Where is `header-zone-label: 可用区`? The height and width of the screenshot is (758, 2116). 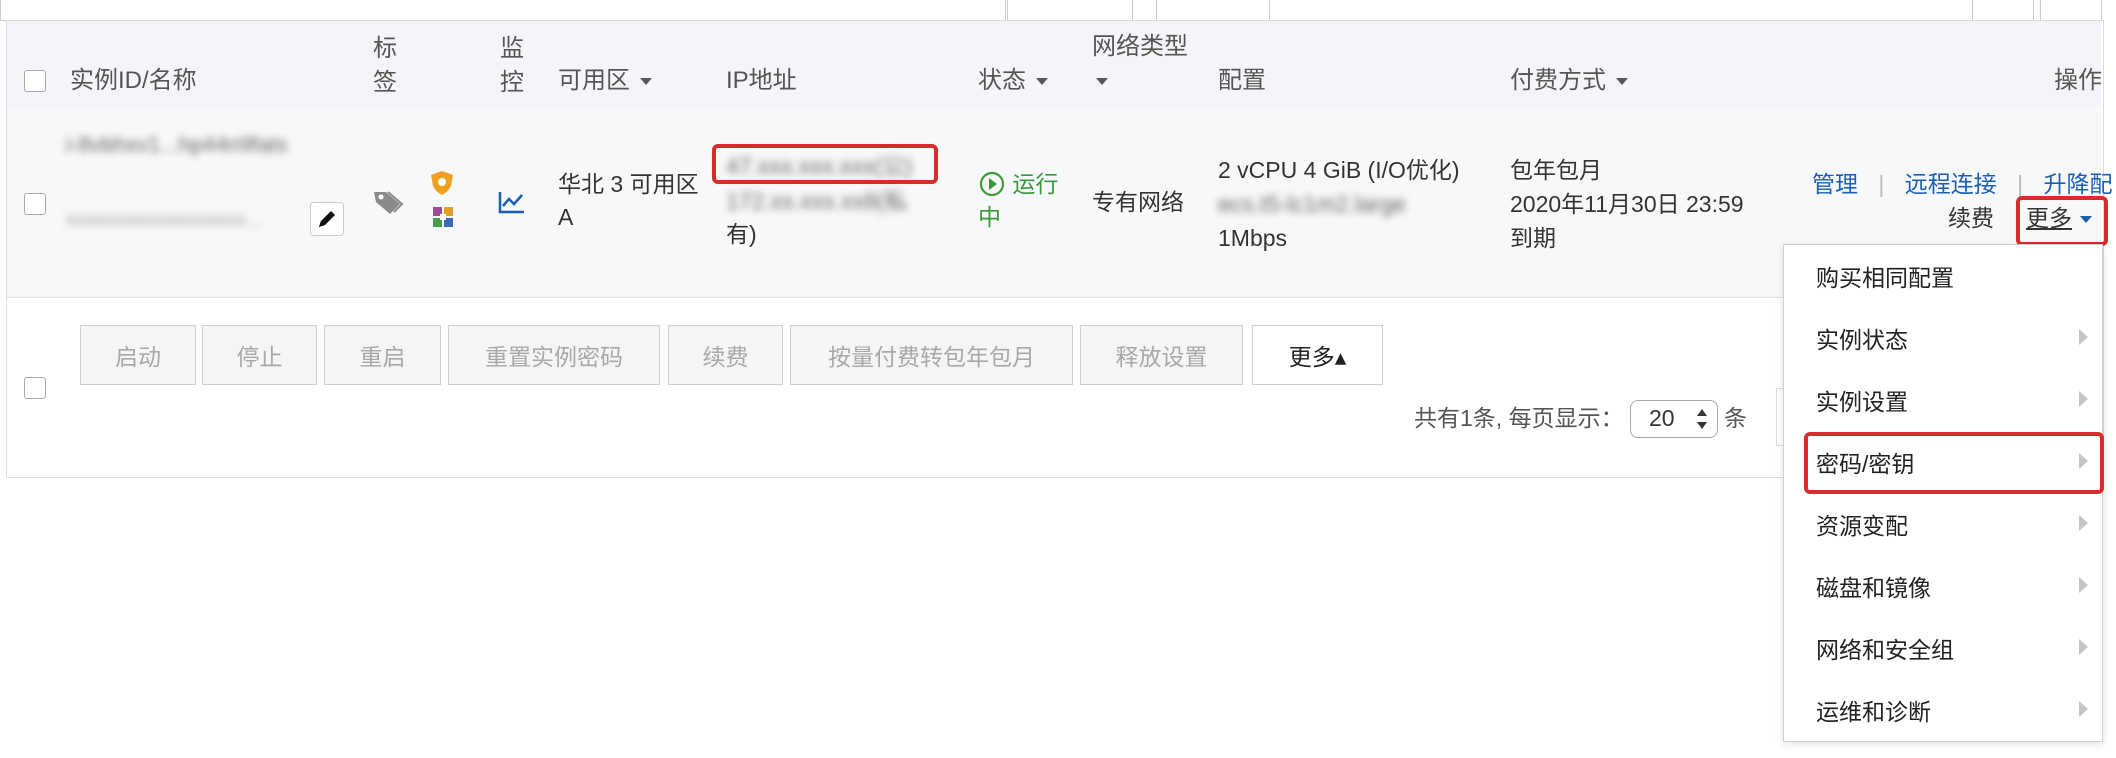 header-zone-label: 可用区 is located at coordinates (594, 80).